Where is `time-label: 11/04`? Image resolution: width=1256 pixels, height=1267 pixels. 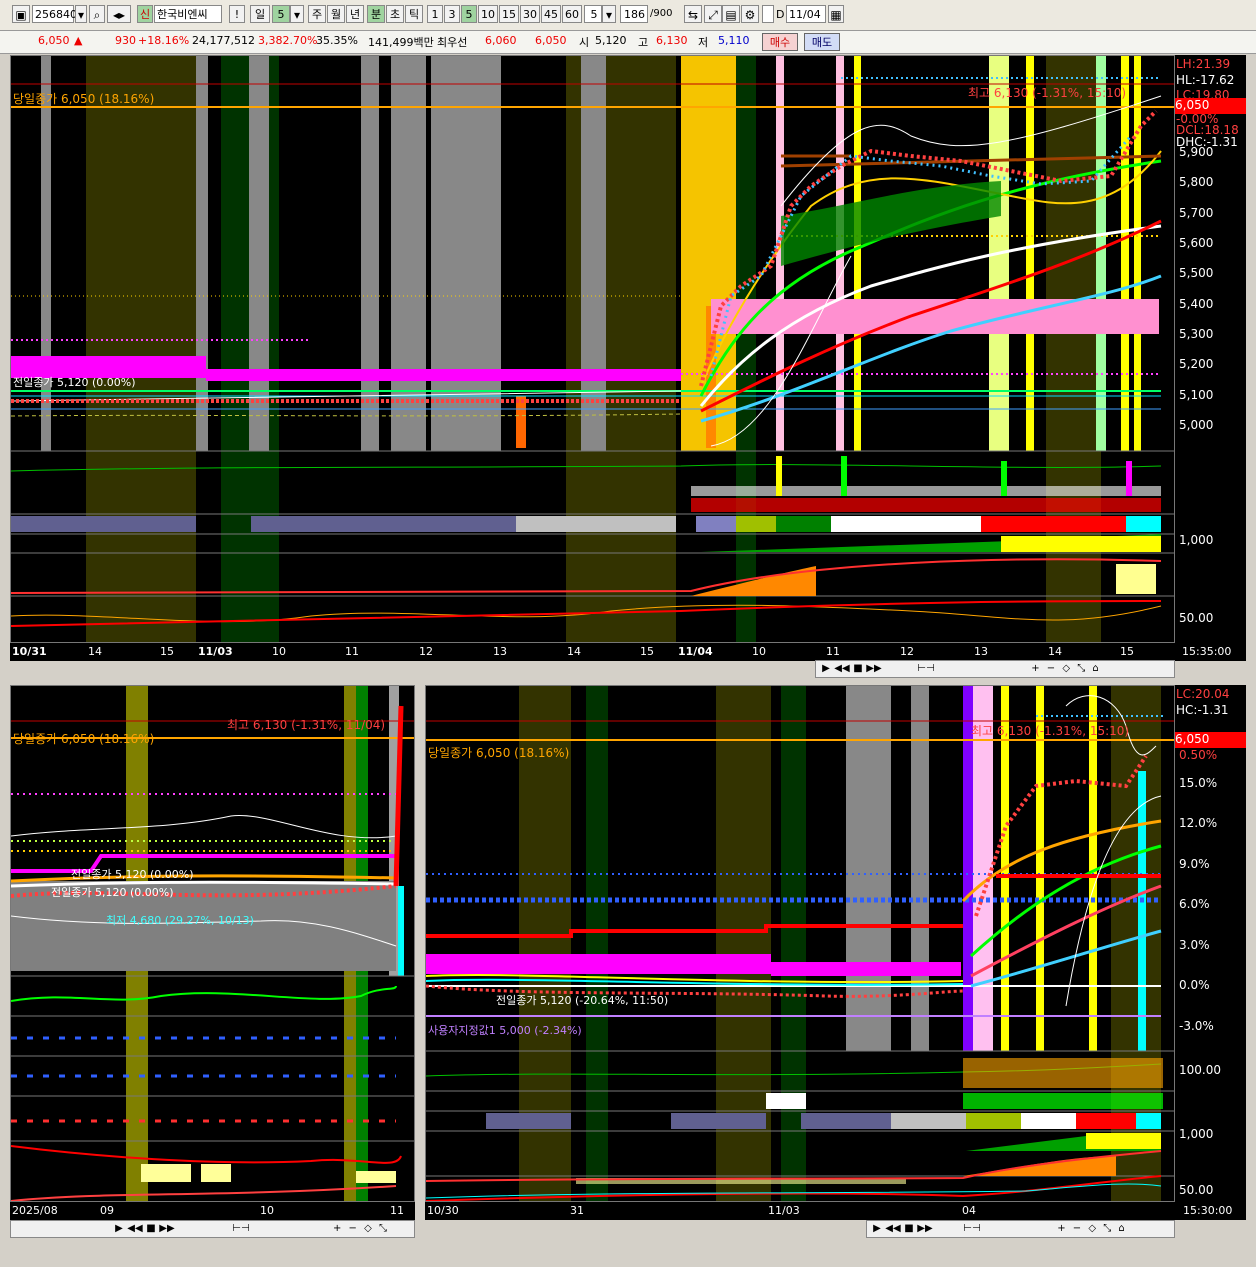
time-label: 11/04 is located at coordinates (695, 651).